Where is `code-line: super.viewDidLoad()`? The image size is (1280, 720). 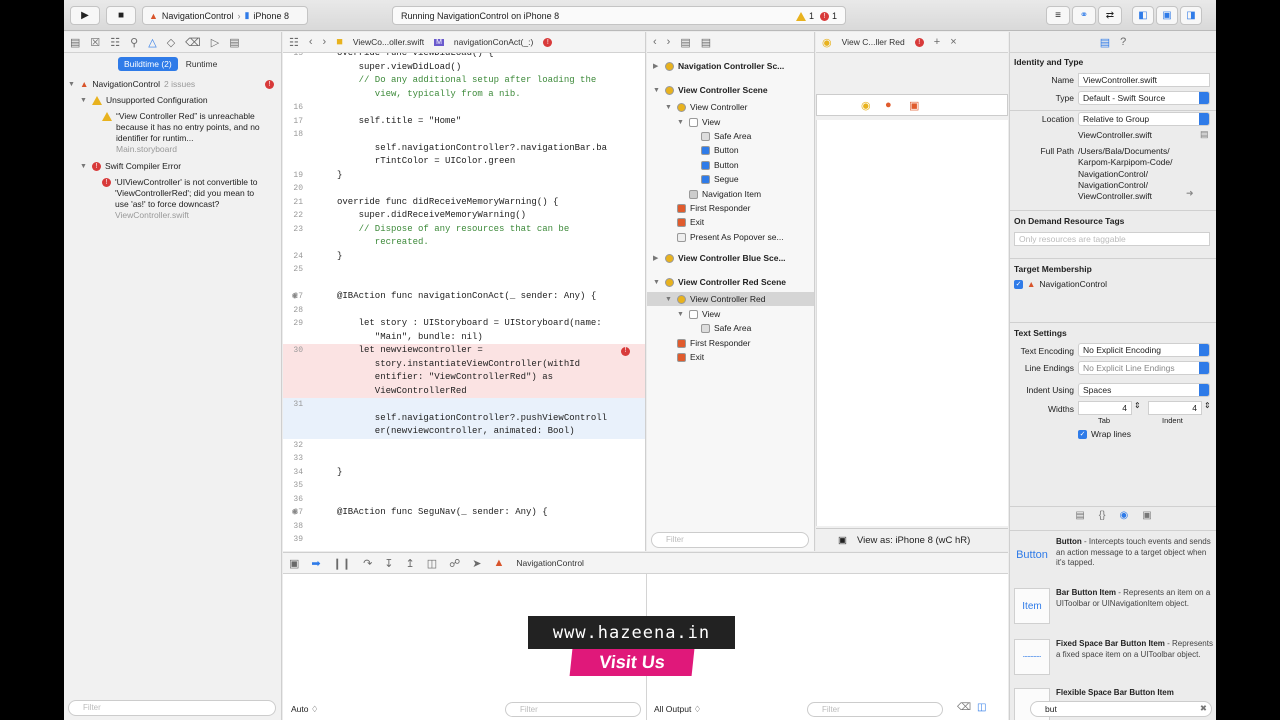 code-line: super.viewDidLoad() is located at coordinates (464, 68).